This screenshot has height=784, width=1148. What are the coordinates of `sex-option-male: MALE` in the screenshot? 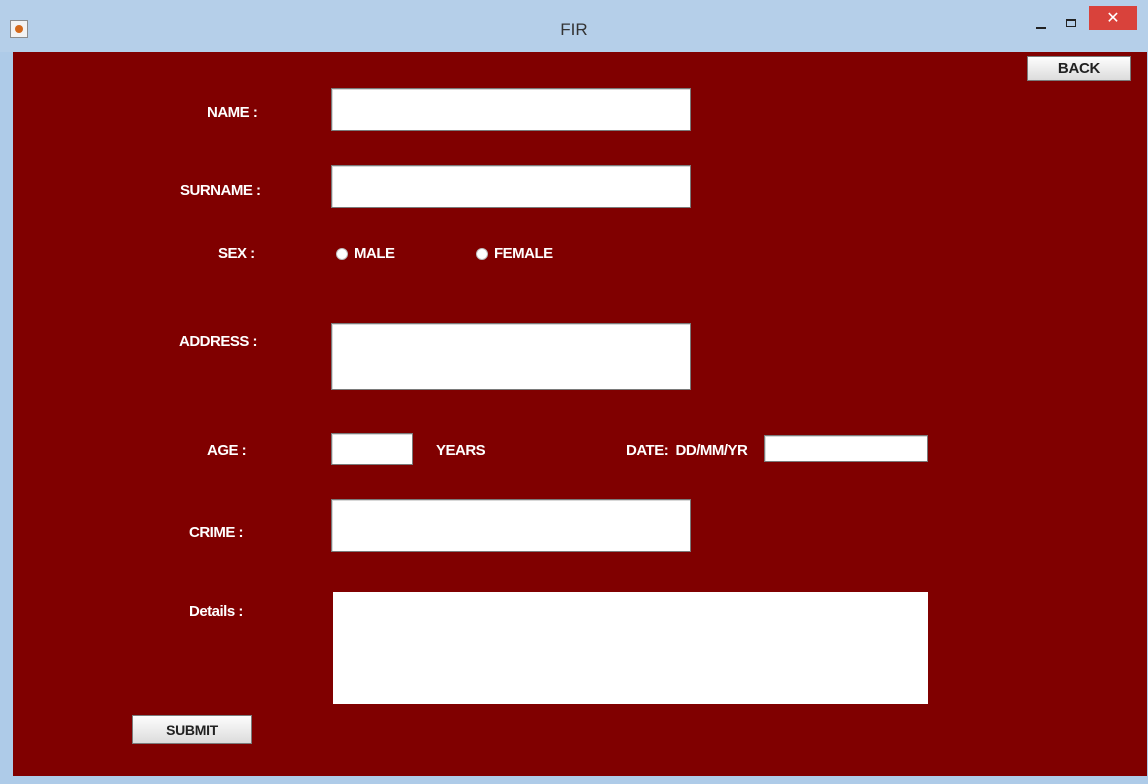 It's located at (374, 253).